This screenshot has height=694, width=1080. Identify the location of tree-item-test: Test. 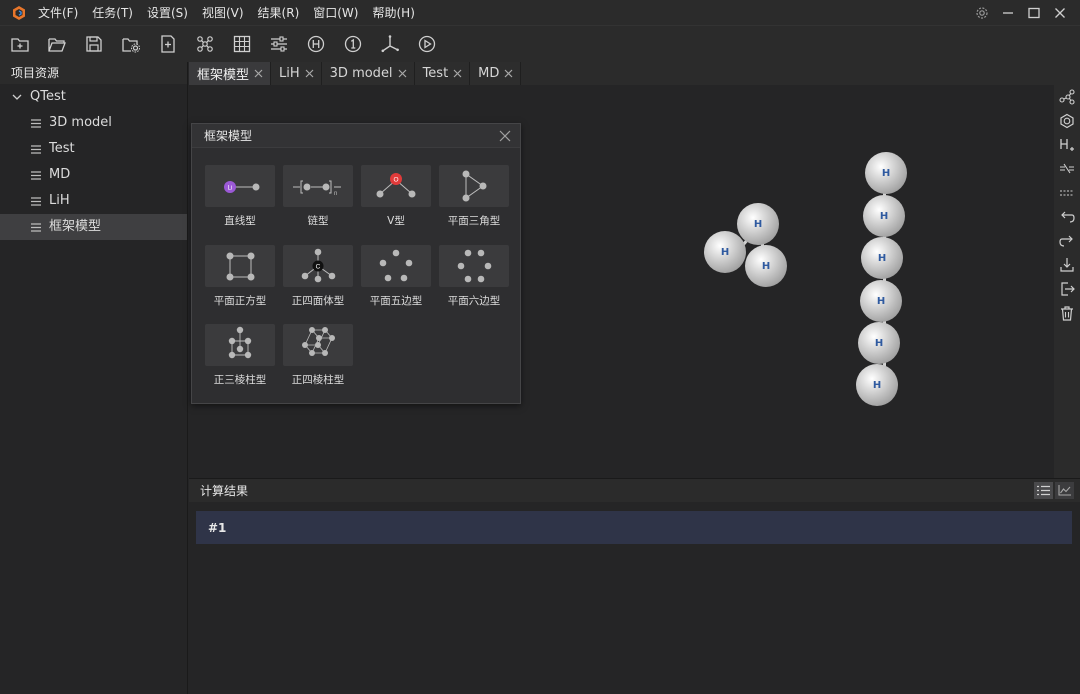
(93, 149).